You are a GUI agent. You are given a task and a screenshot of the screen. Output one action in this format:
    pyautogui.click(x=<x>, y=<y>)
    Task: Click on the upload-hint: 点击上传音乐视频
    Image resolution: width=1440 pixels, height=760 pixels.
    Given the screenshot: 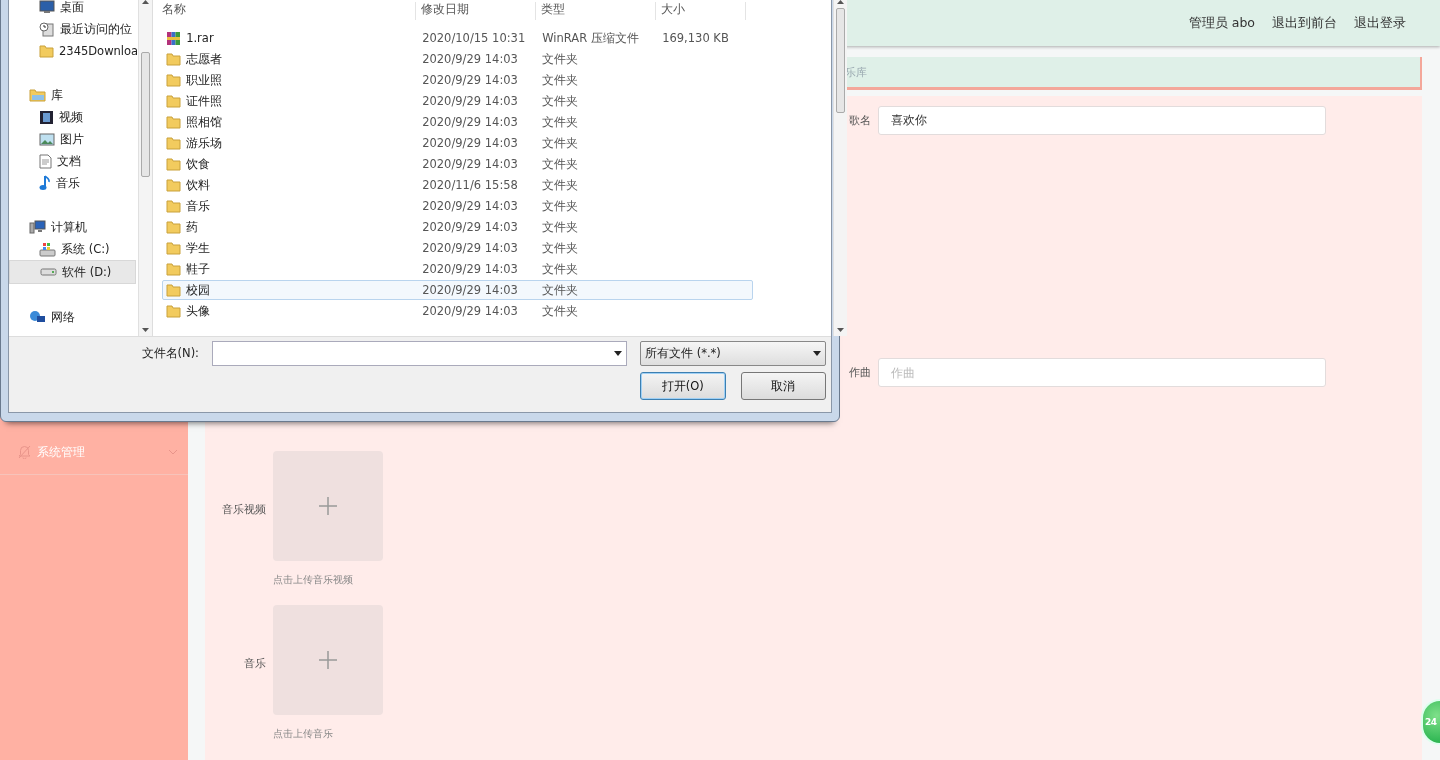 What is the action you would take?
    pyautogui.click(x=313, y=580)
    